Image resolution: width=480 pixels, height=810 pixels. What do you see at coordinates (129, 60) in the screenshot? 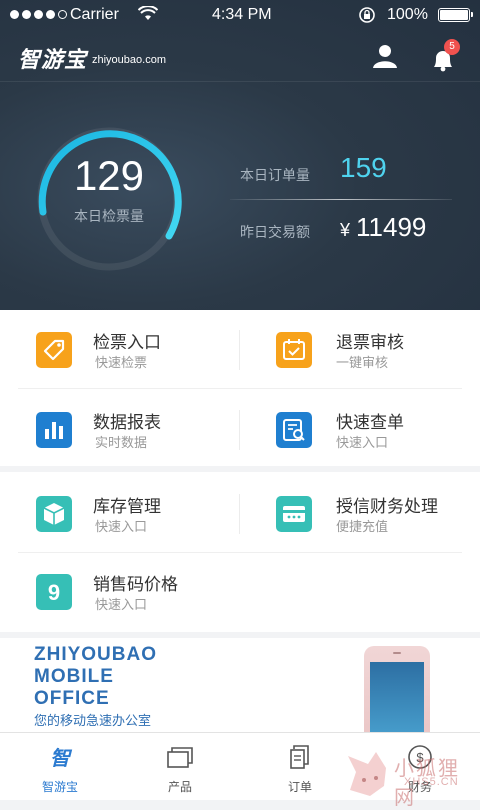
I see `app-domain: zhiyoubao.com` at bounding box center [129, 60].